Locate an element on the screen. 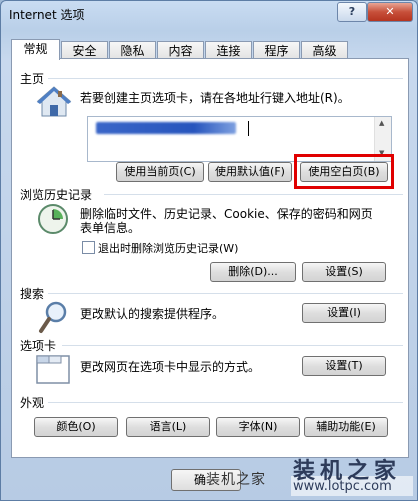  title-bar: Internet 选项 ? ✕ is located at coordinates (209, 15).